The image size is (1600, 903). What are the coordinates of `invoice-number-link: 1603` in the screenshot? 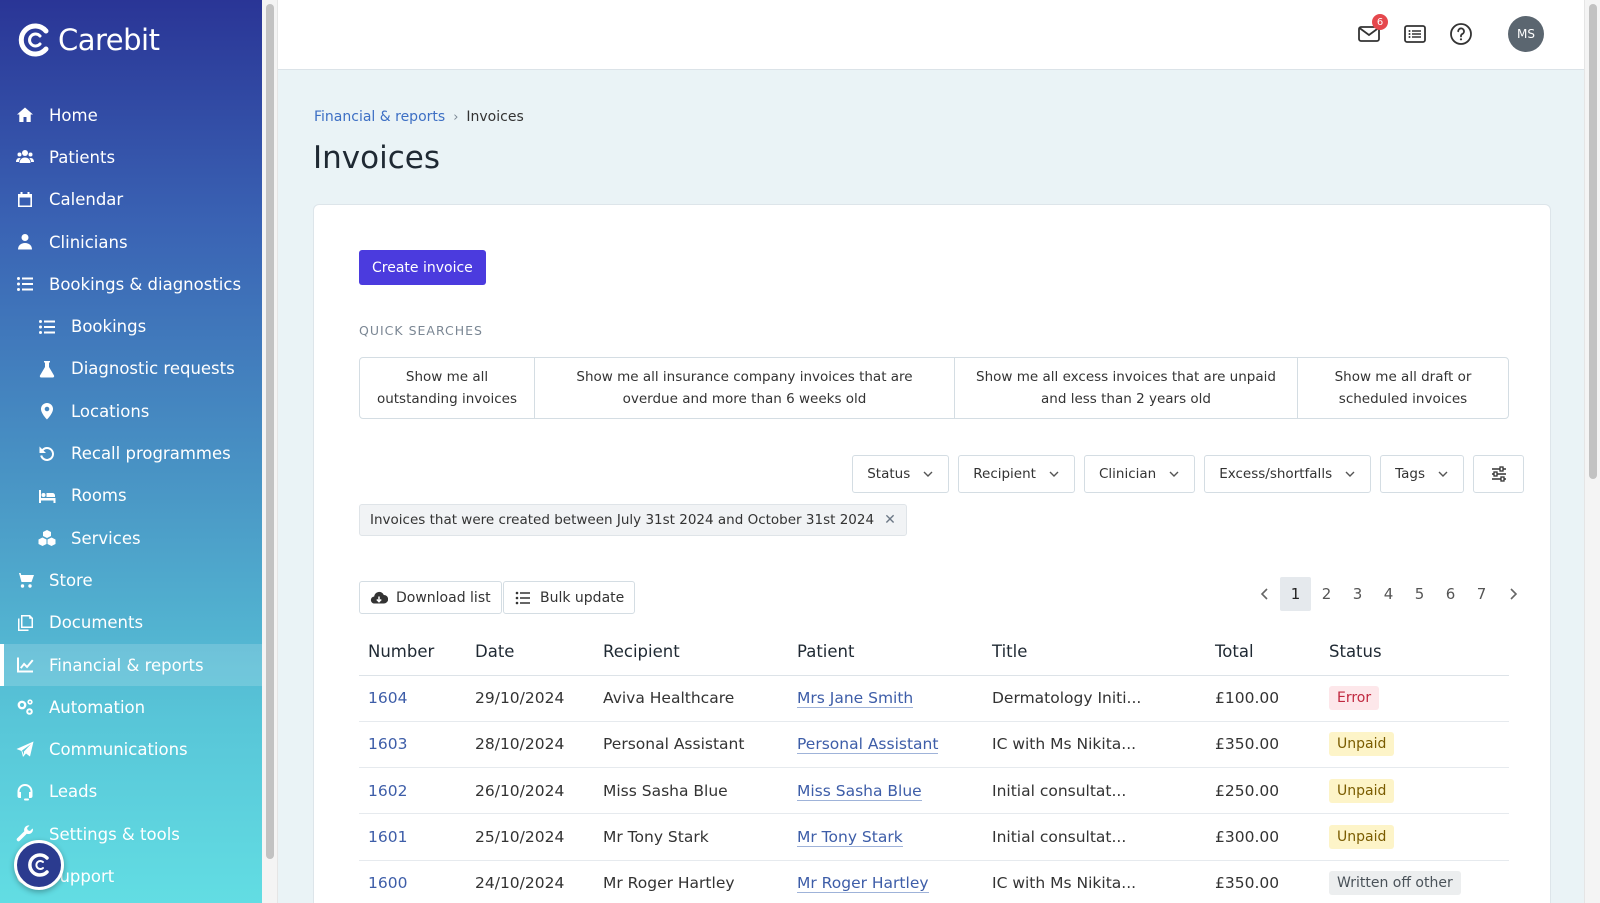 It's located at (387, 744).